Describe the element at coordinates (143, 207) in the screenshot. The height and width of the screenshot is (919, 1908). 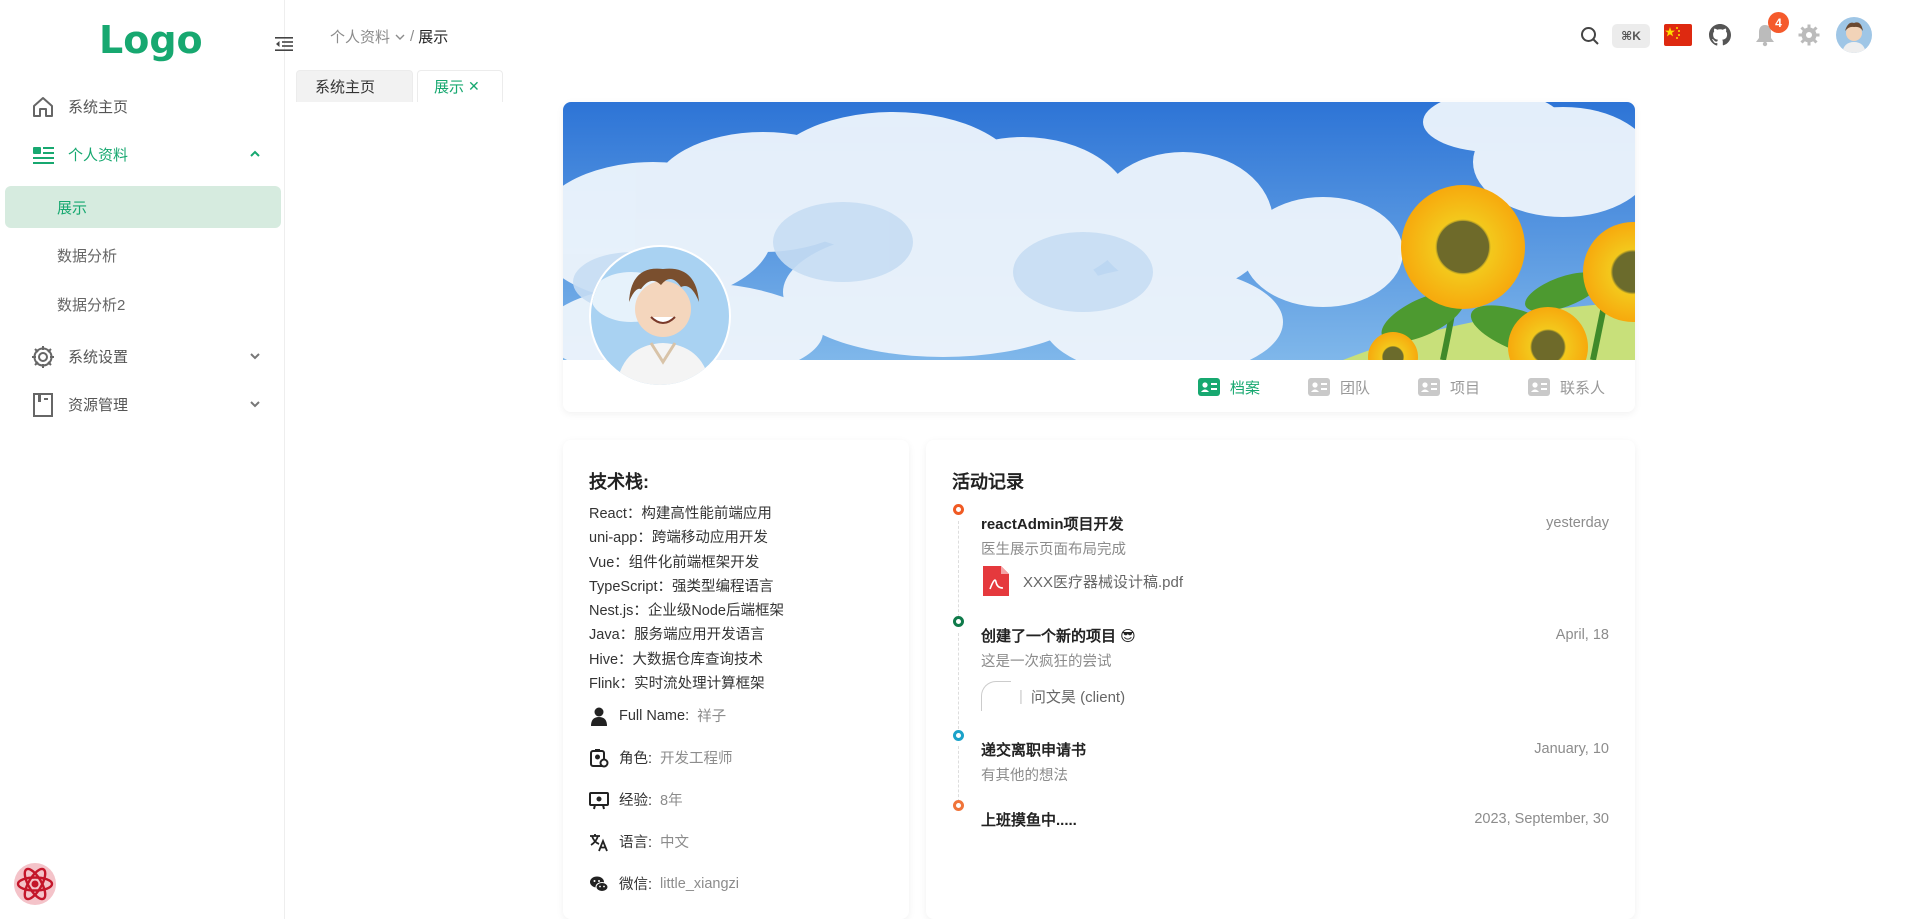
I see `sidebar-subitem-showcase: 展示` at that location.